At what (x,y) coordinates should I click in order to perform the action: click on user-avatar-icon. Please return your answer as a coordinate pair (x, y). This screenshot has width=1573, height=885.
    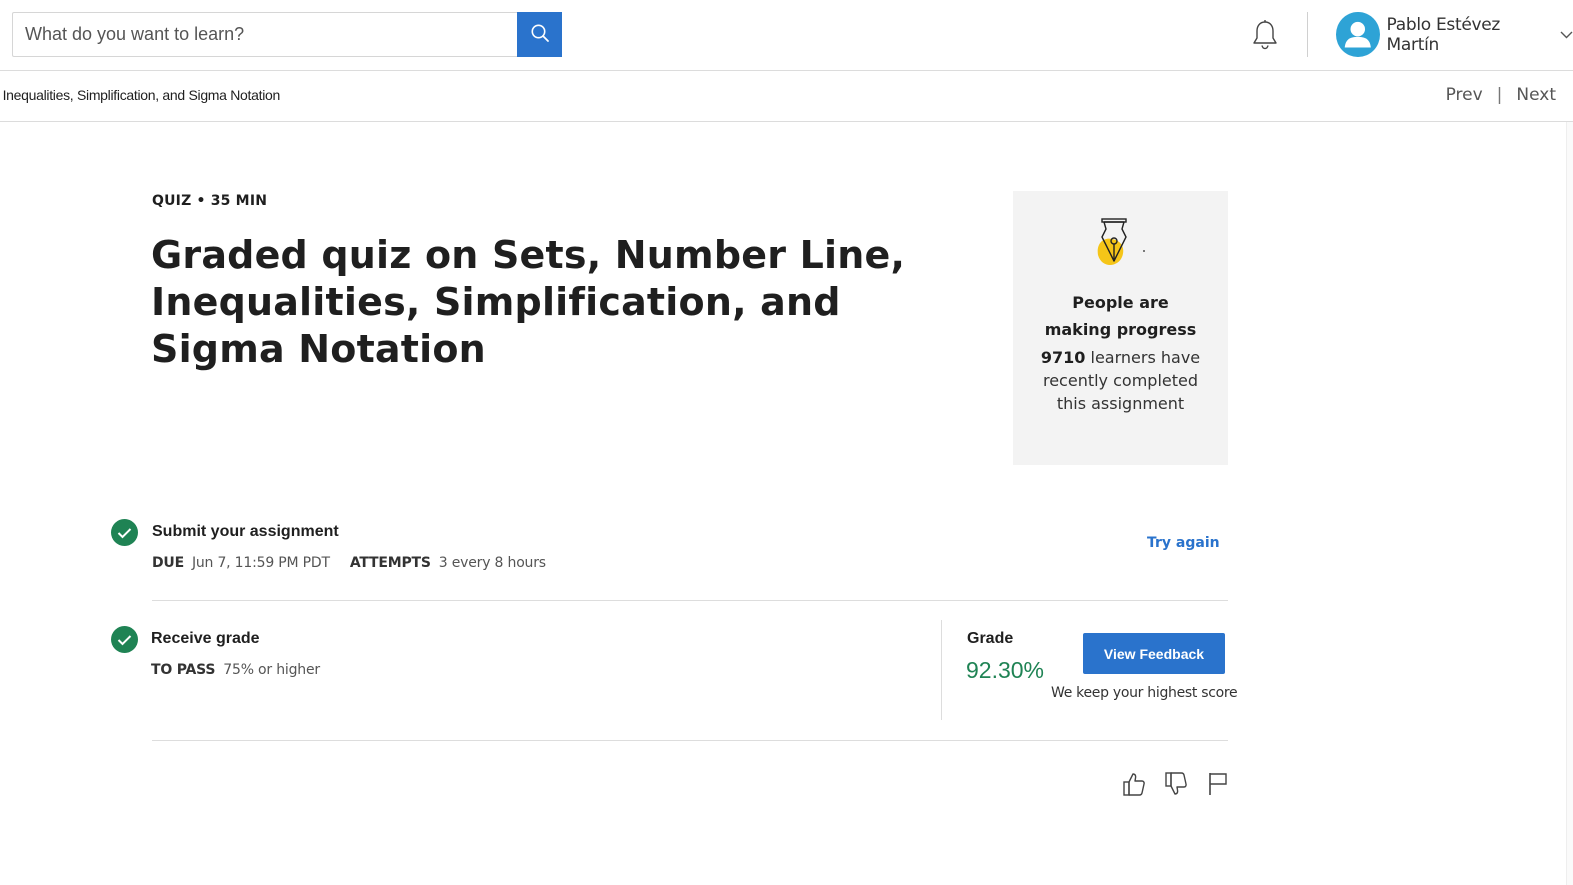
    Looking at the image, I should click on (1358, 34).